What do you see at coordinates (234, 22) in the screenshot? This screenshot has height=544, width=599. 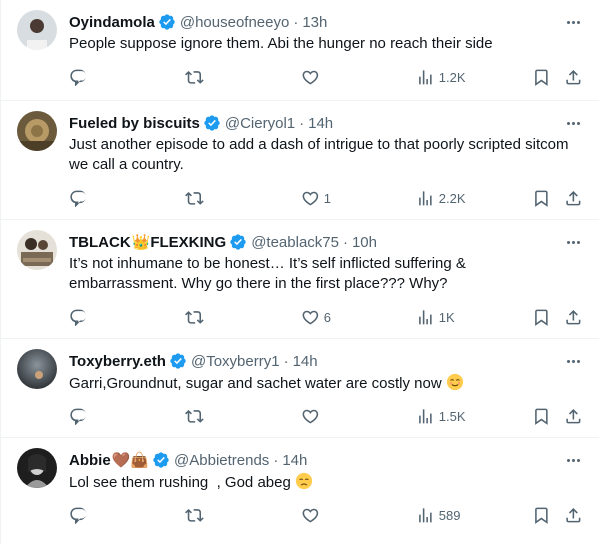 I see `handle: @houseofneeyo` at bounding box center [234, 22].